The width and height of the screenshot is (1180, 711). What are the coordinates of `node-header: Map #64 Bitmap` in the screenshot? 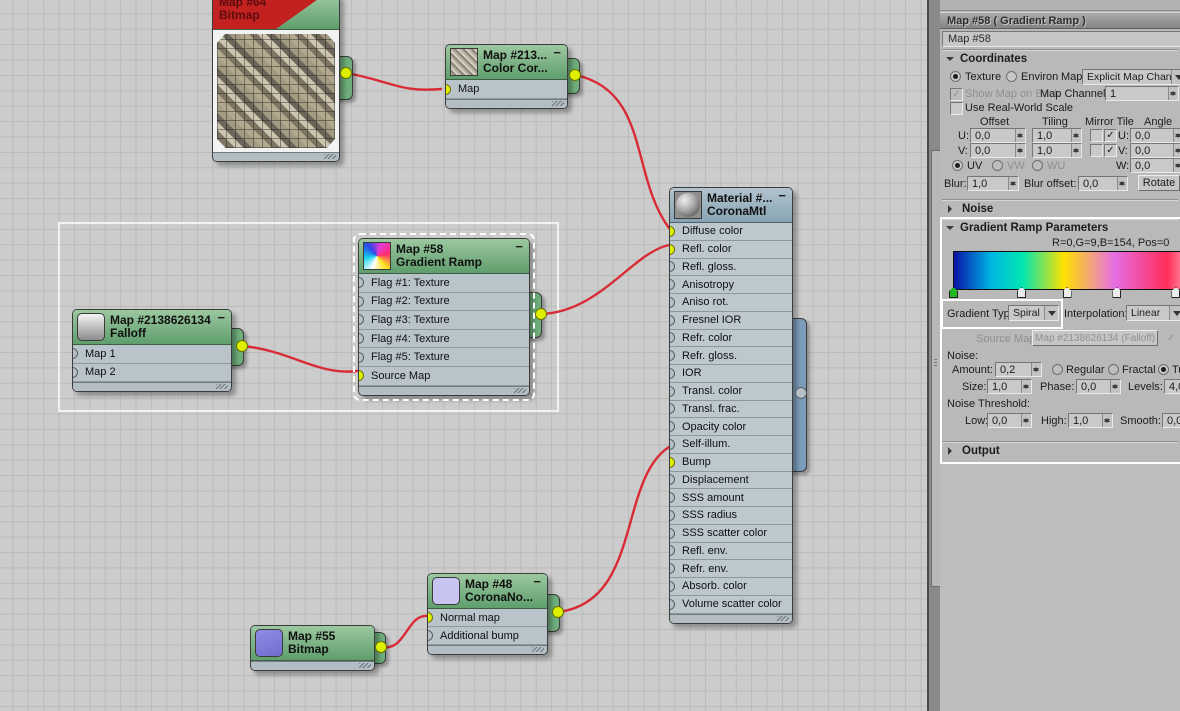 It's located at (276, 15).